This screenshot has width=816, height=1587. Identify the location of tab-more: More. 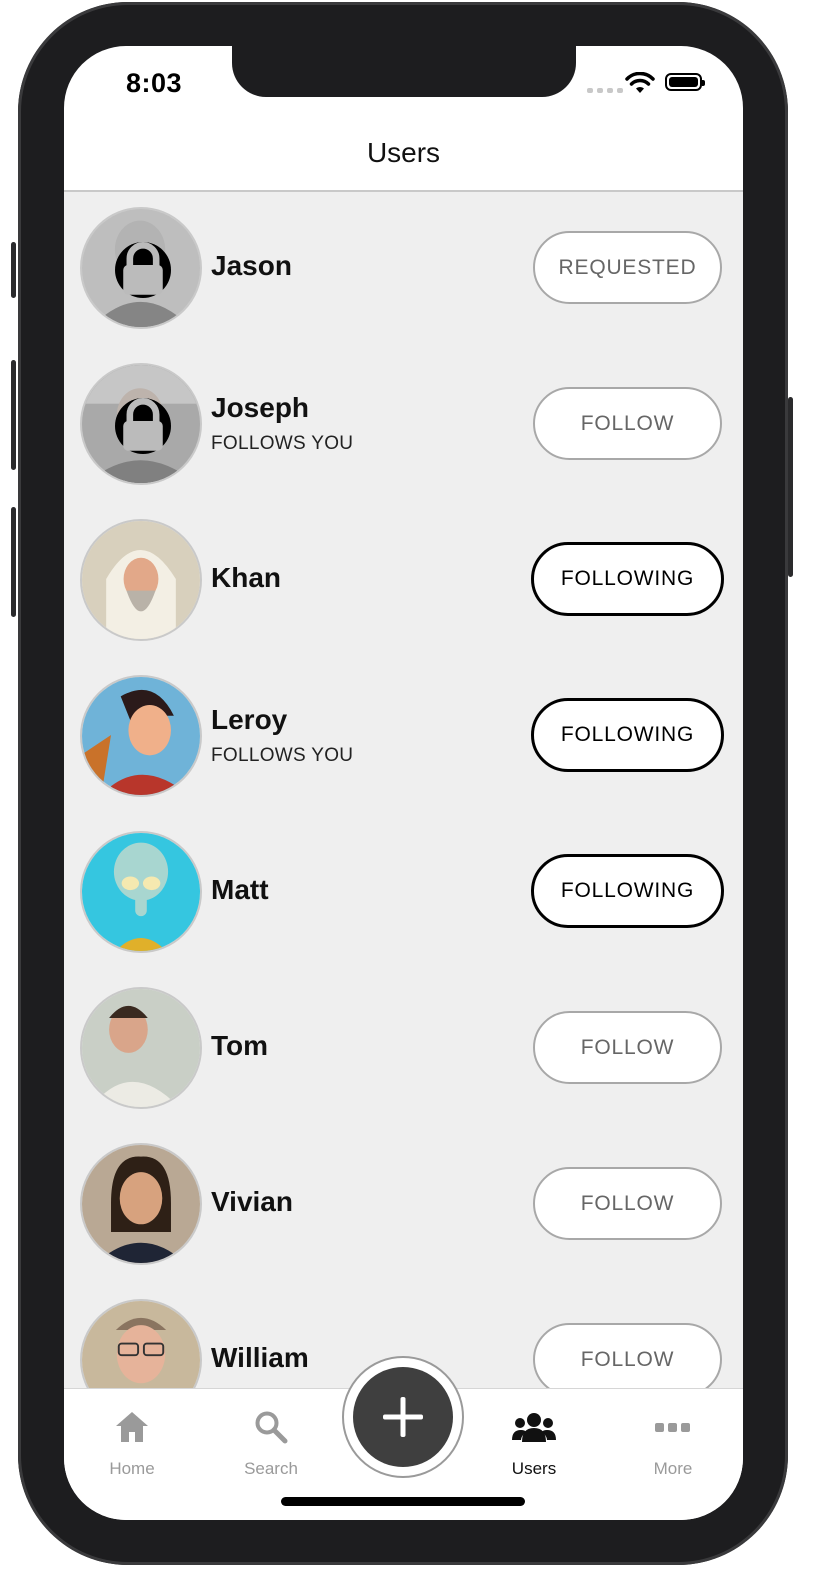
(673, 1443).